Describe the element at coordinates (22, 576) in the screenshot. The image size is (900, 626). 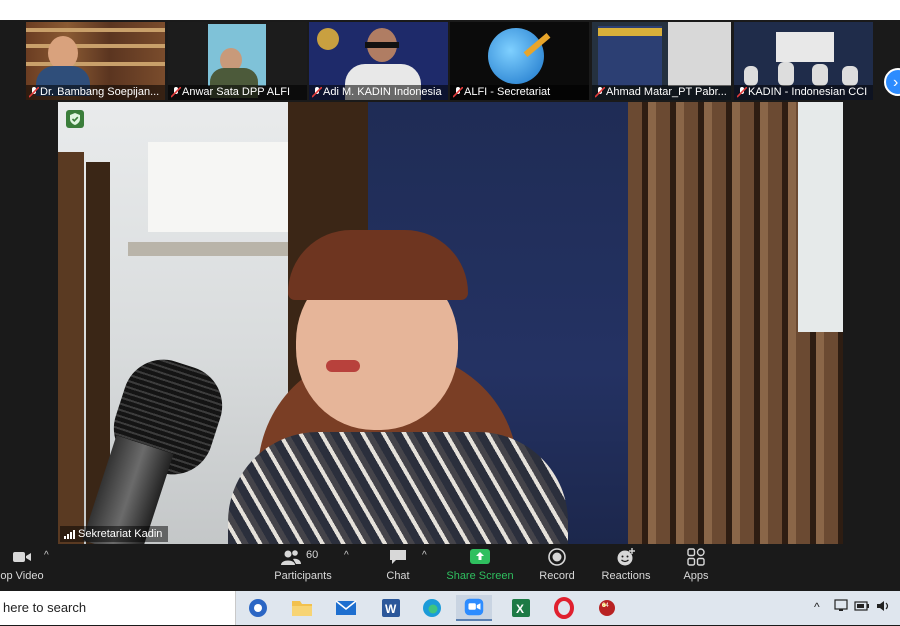
I see `stop-video-label: op Video` at that location.